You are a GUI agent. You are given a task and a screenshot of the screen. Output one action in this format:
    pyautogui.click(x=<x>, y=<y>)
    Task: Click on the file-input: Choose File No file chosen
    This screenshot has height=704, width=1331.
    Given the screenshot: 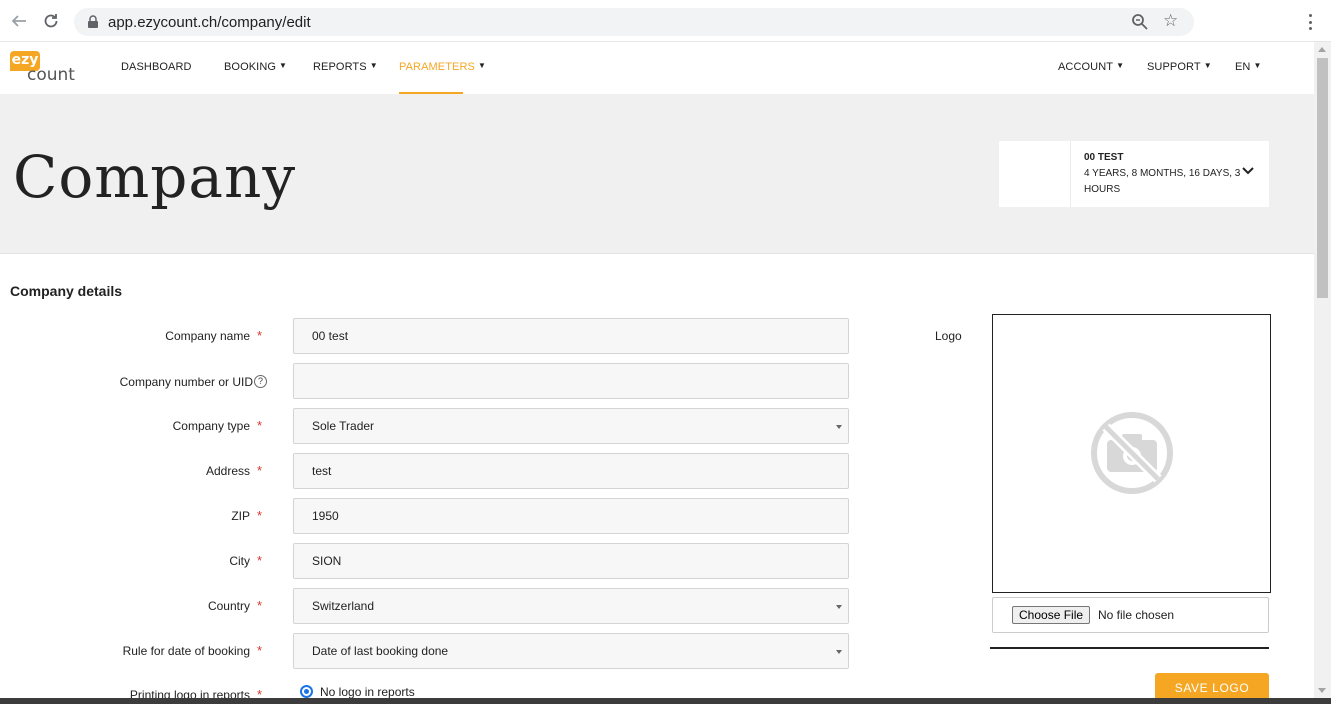 What is the action you would take?
    pyautogui.click(x=1130, y=615)
    